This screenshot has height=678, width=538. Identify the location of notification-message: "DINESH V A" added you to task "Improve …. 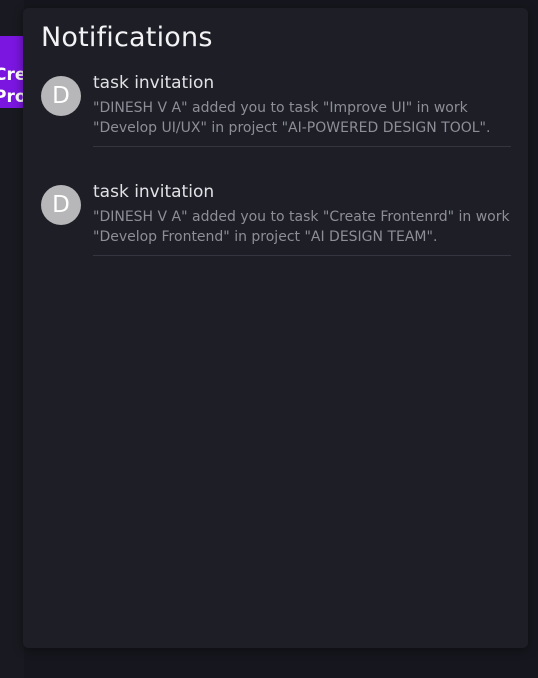
(302, 123).